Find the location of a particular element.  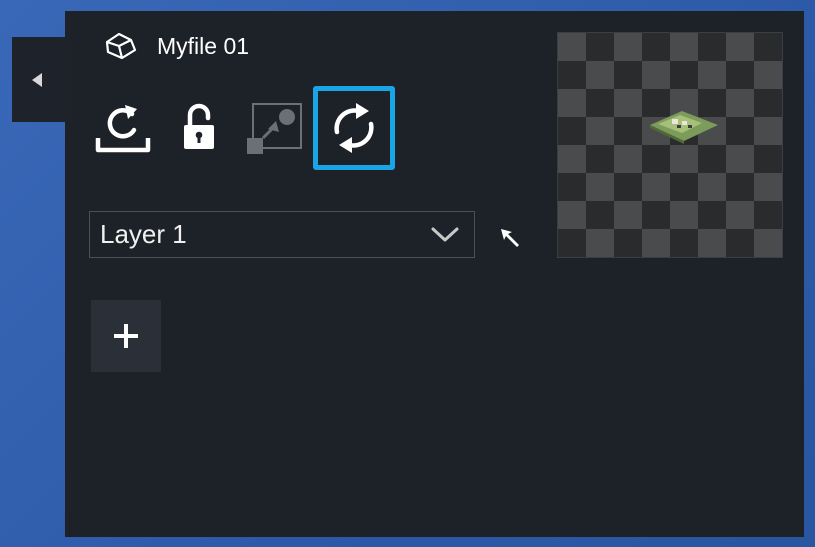

collapse-panel-button is located at coordinates (39, 79).